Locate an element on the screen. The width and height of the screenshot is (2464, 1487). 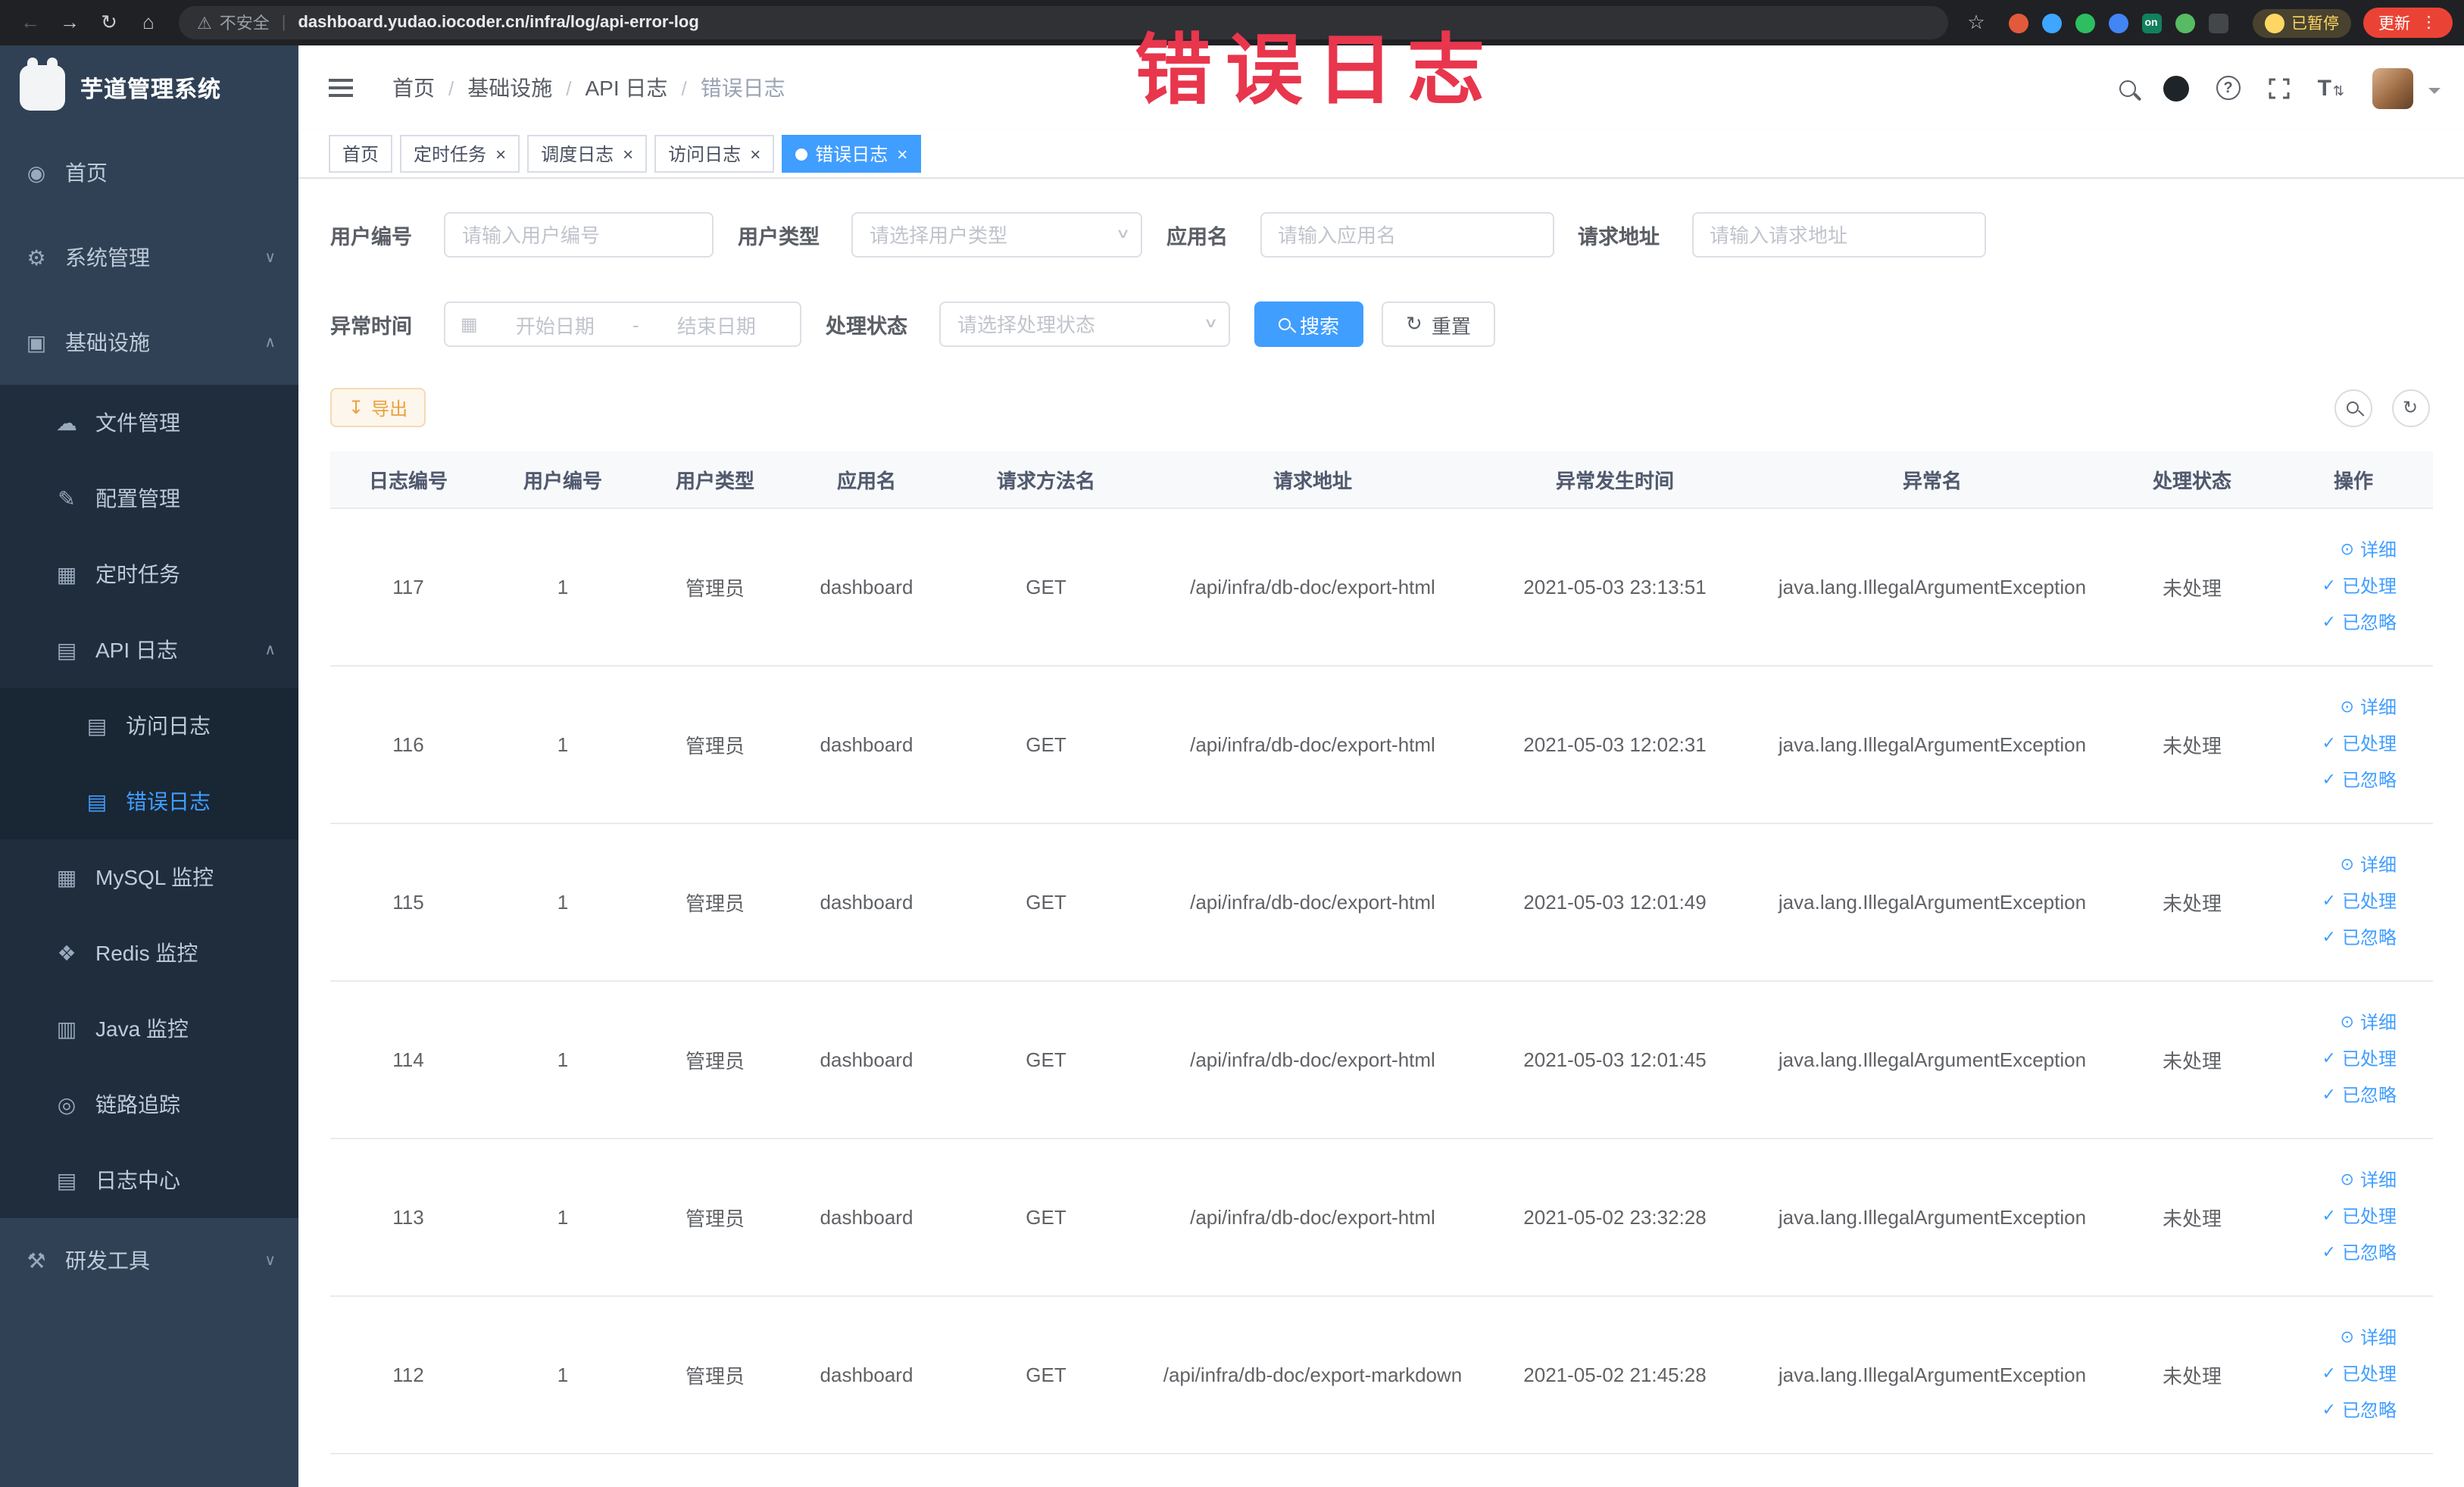
sidebar-item-home: ◉ 首页 is located at coordinates (149, 172).